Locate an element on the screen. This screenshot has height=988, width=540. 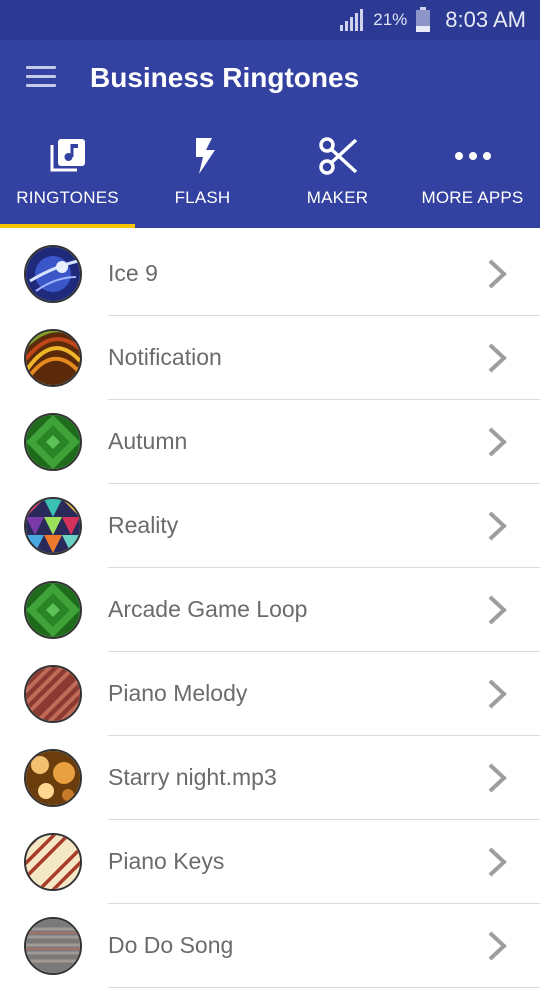
ringtone-row: Piano Keys is located at coordinates (270, 862).